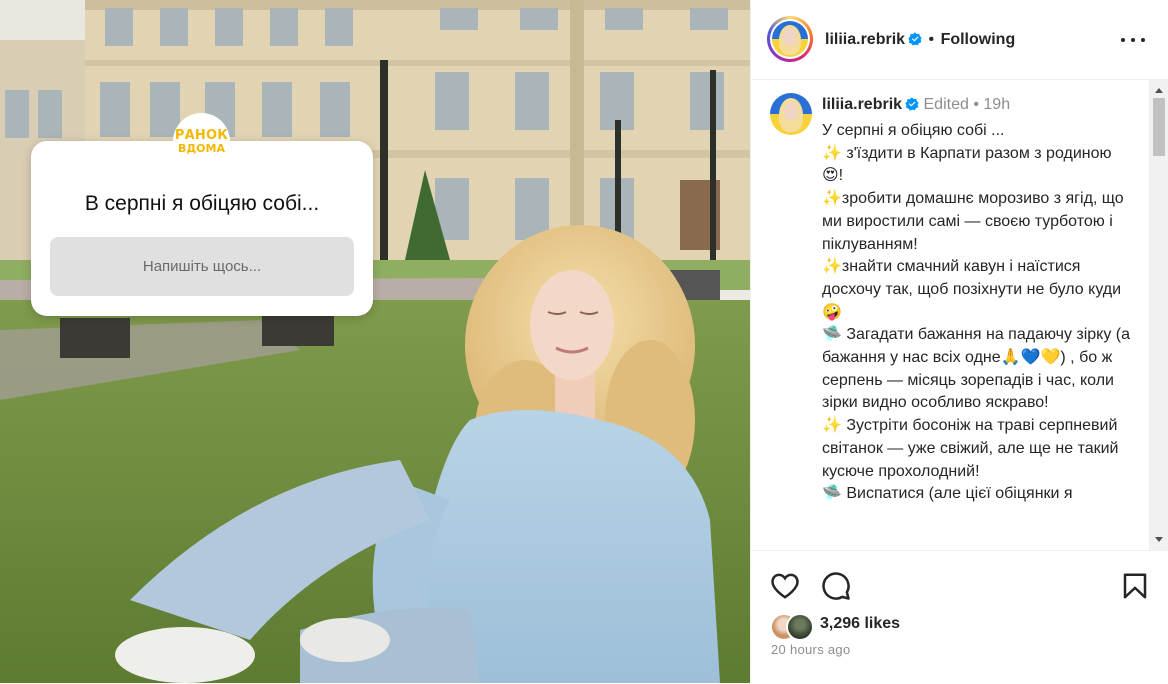 This screenshot has width=1168, height=684. What do you see at coordinates (800, 627) in the screenshot?
I see `liker-avatar` at bounding box center [800, 627].